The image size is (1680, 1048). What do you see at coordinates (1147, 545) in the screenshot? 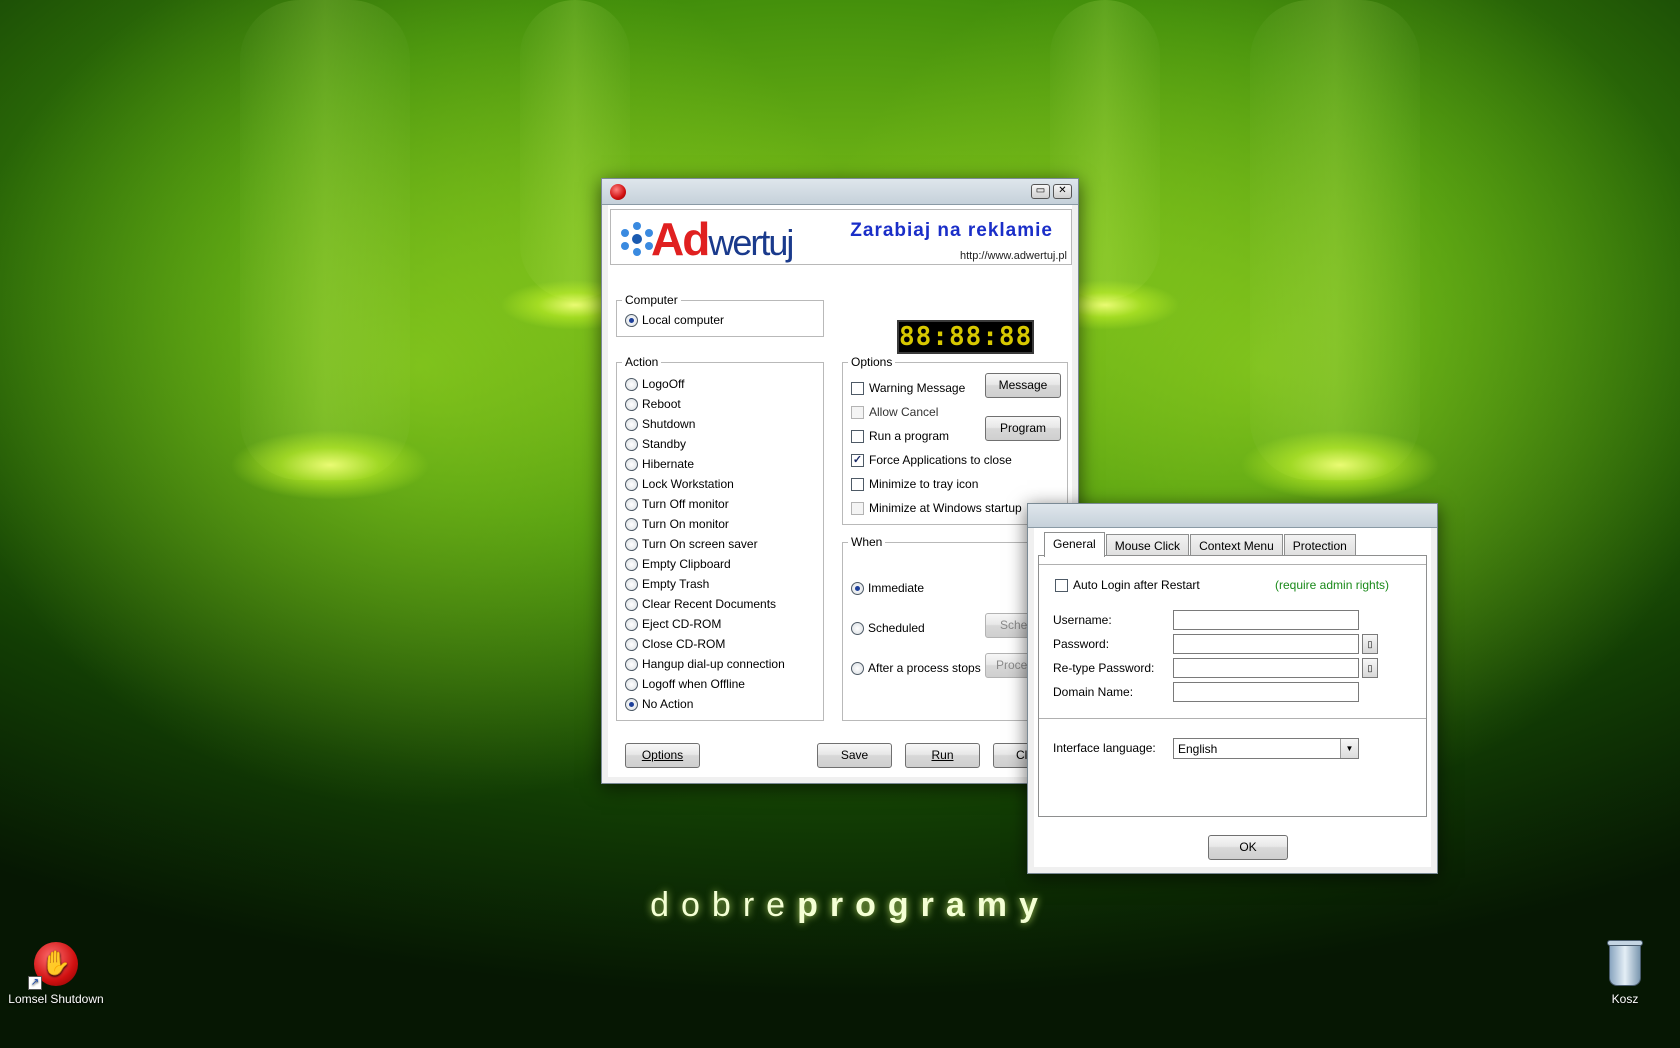
I see `tab-mouse-click: Mouse Click` at bounding box center [1147, 545].